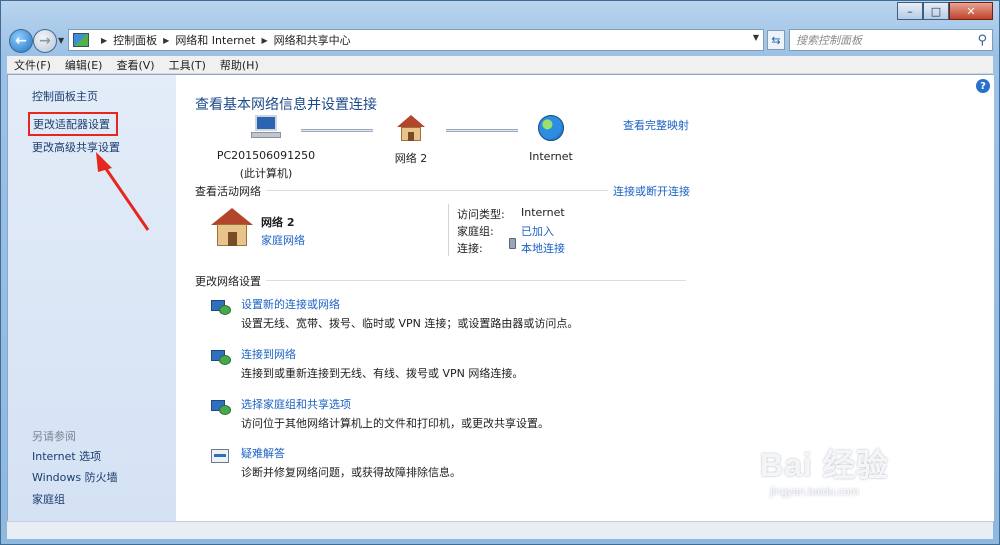 The image size is (1000, 545). I want to click on sidebar-link-change-adapter-settings: 更改适配器设置, so click(73, 124).